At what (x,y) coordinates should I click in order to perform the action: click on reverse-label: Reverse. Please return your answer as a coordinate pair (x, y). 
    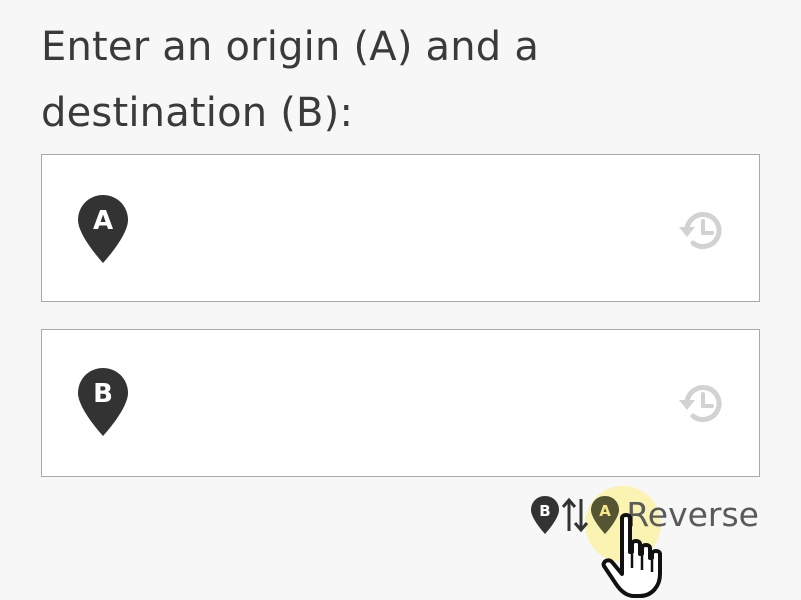
    Looking at the image, I should click on (692, 515).